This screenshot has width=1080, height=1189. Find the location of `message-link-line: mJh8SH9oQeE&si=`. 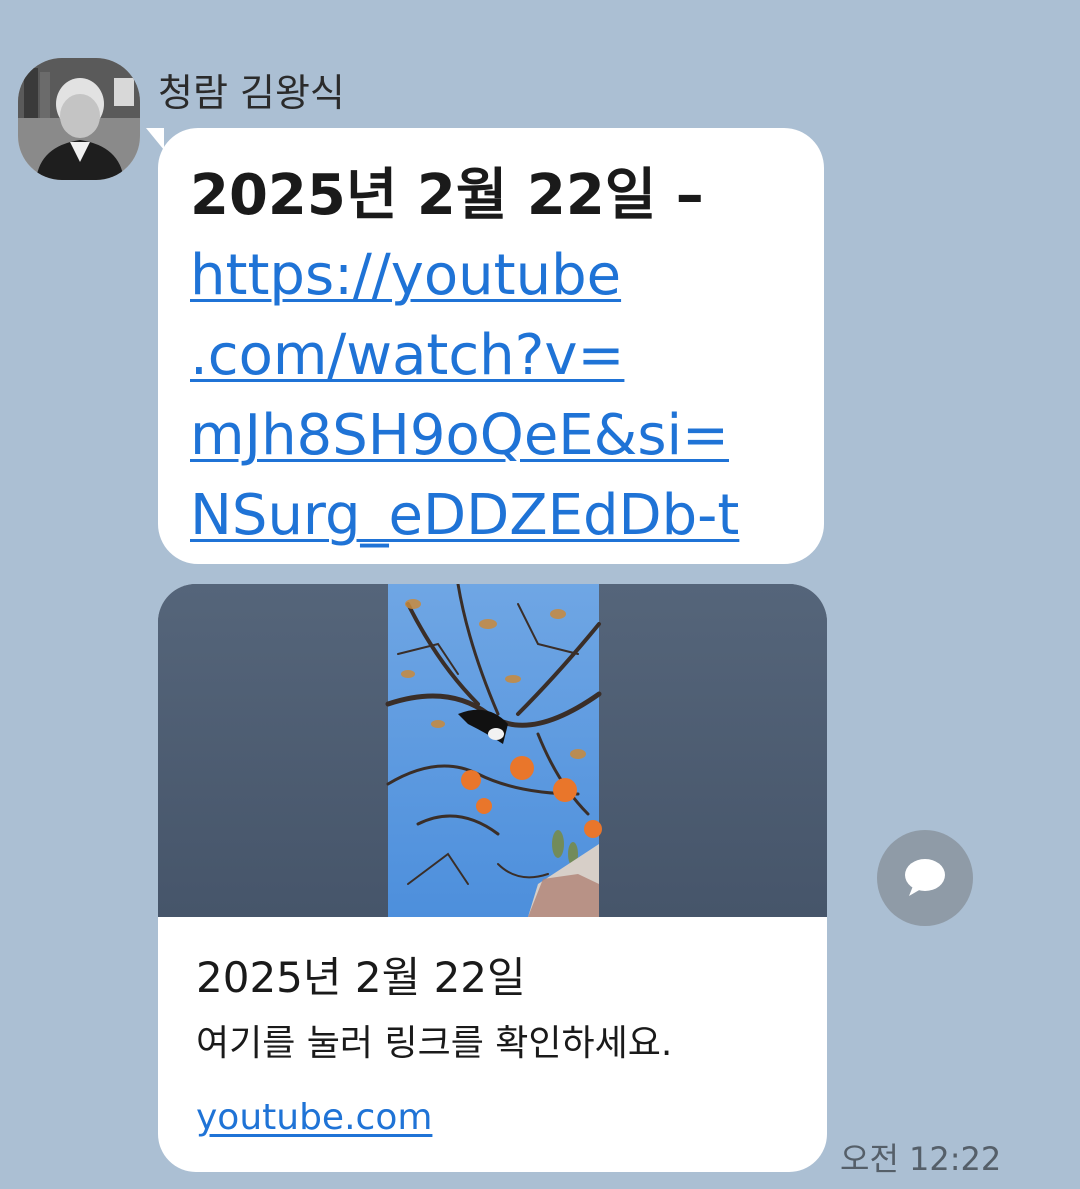

message-link-line: mJh8SH9oQeE&si= is located at coordinates (497, 436).